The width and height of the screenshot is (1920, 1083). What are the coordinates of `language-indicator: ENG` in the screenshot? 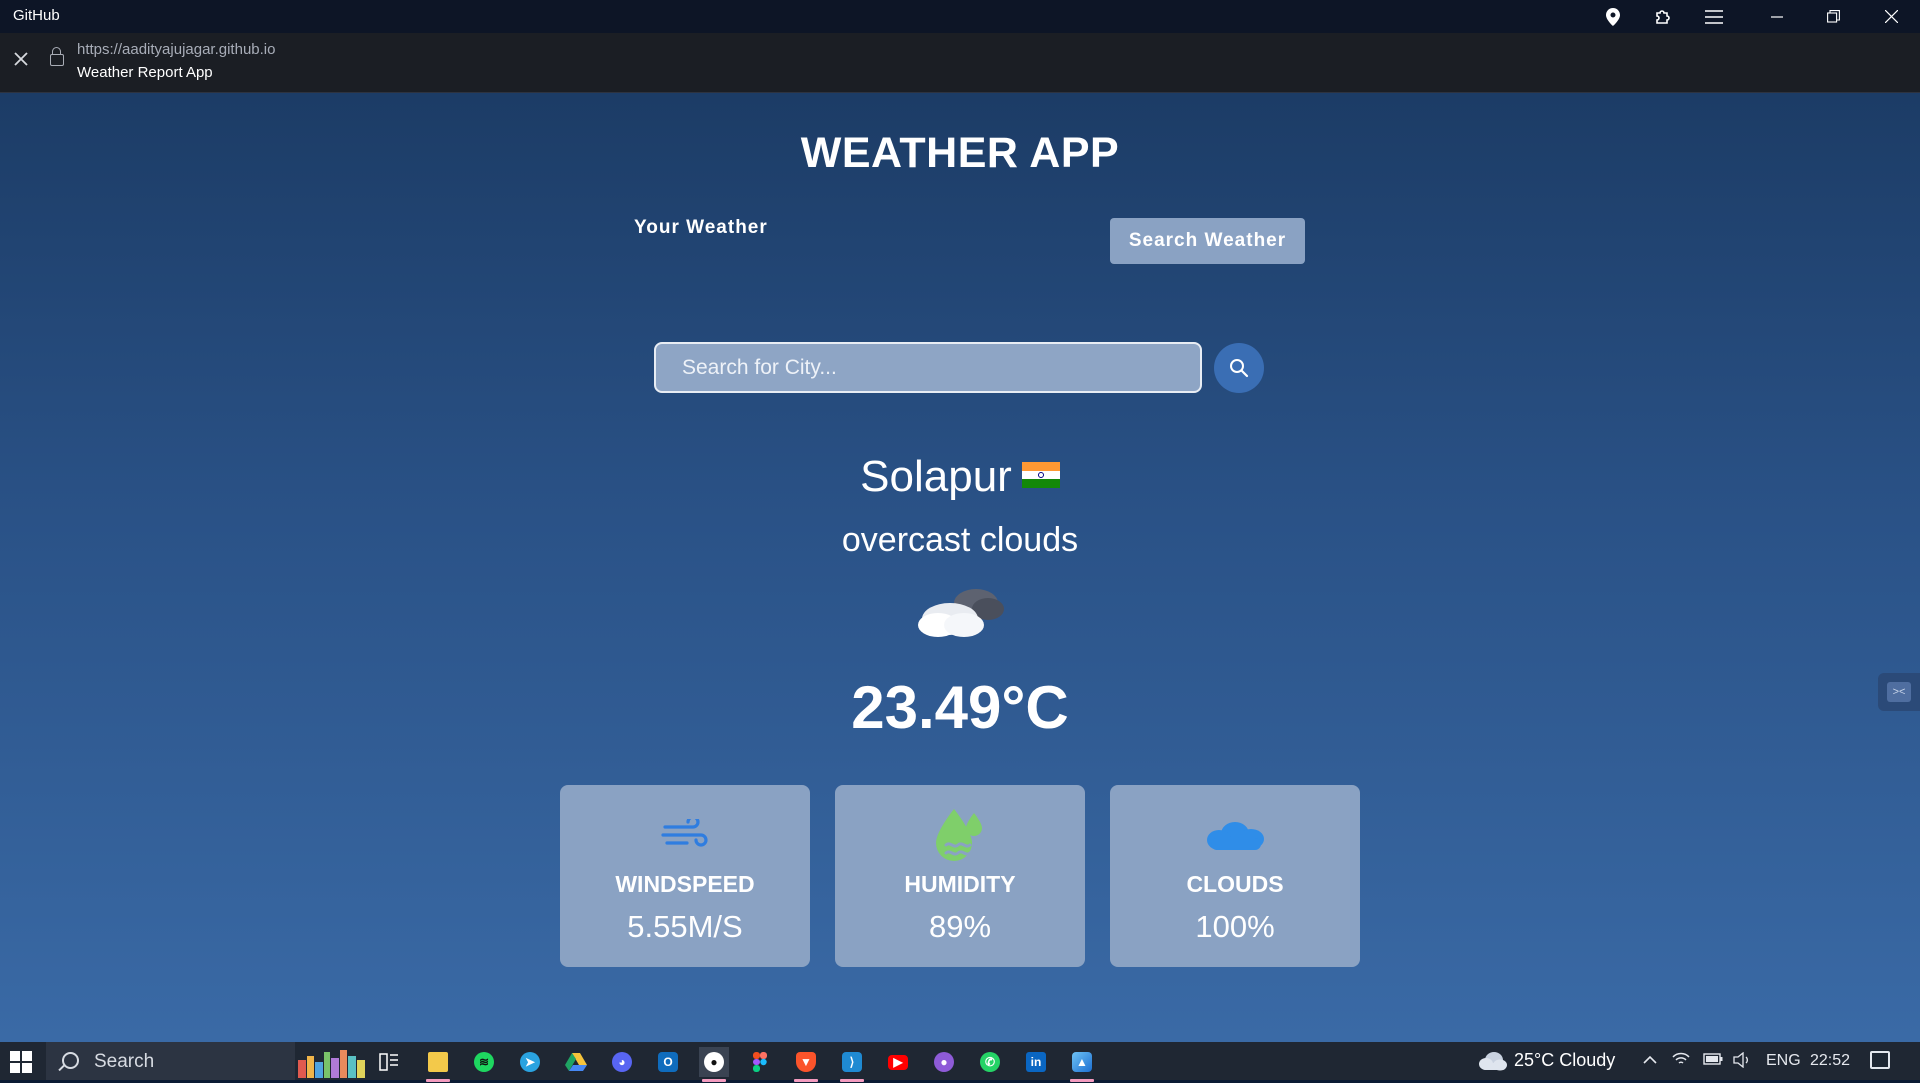 It's located at (1783, 1061).